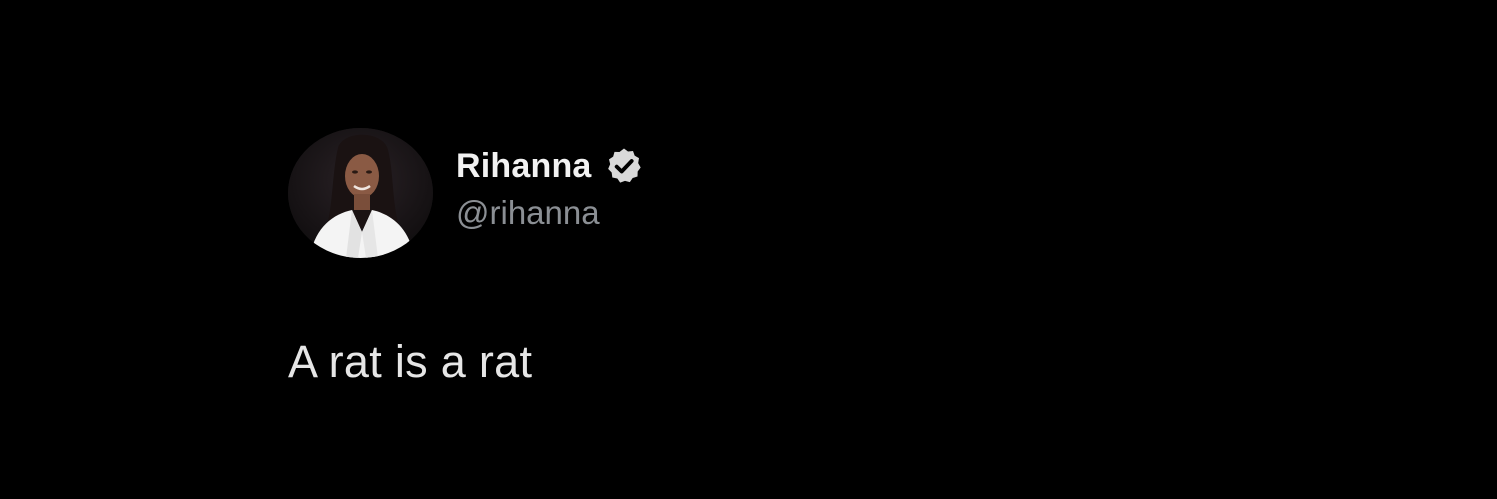  I want to click on verified-badge-icon, so click(624, 166).